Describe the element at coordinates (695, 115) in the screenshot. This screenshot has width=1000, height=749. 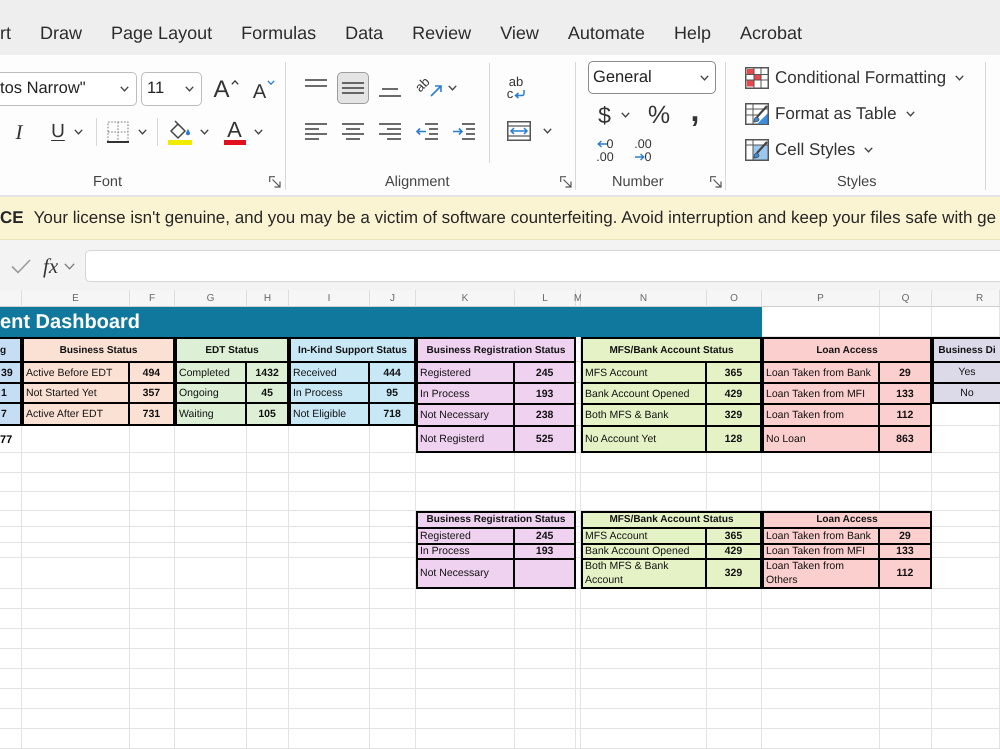
I see `comma-style-button: ,` at that location.